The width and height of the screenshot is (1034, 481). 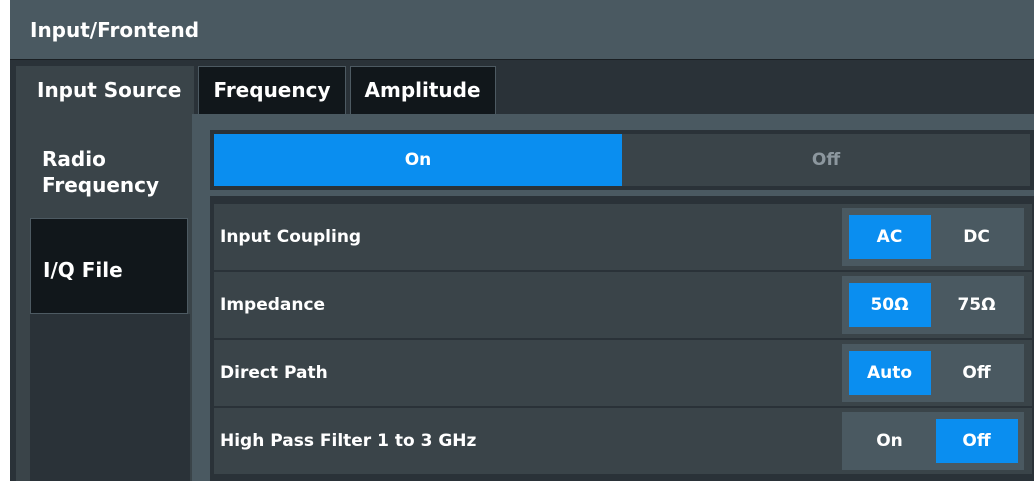 I want to click on high-pass-filter-on-button: On, so click(x=890, y=441).